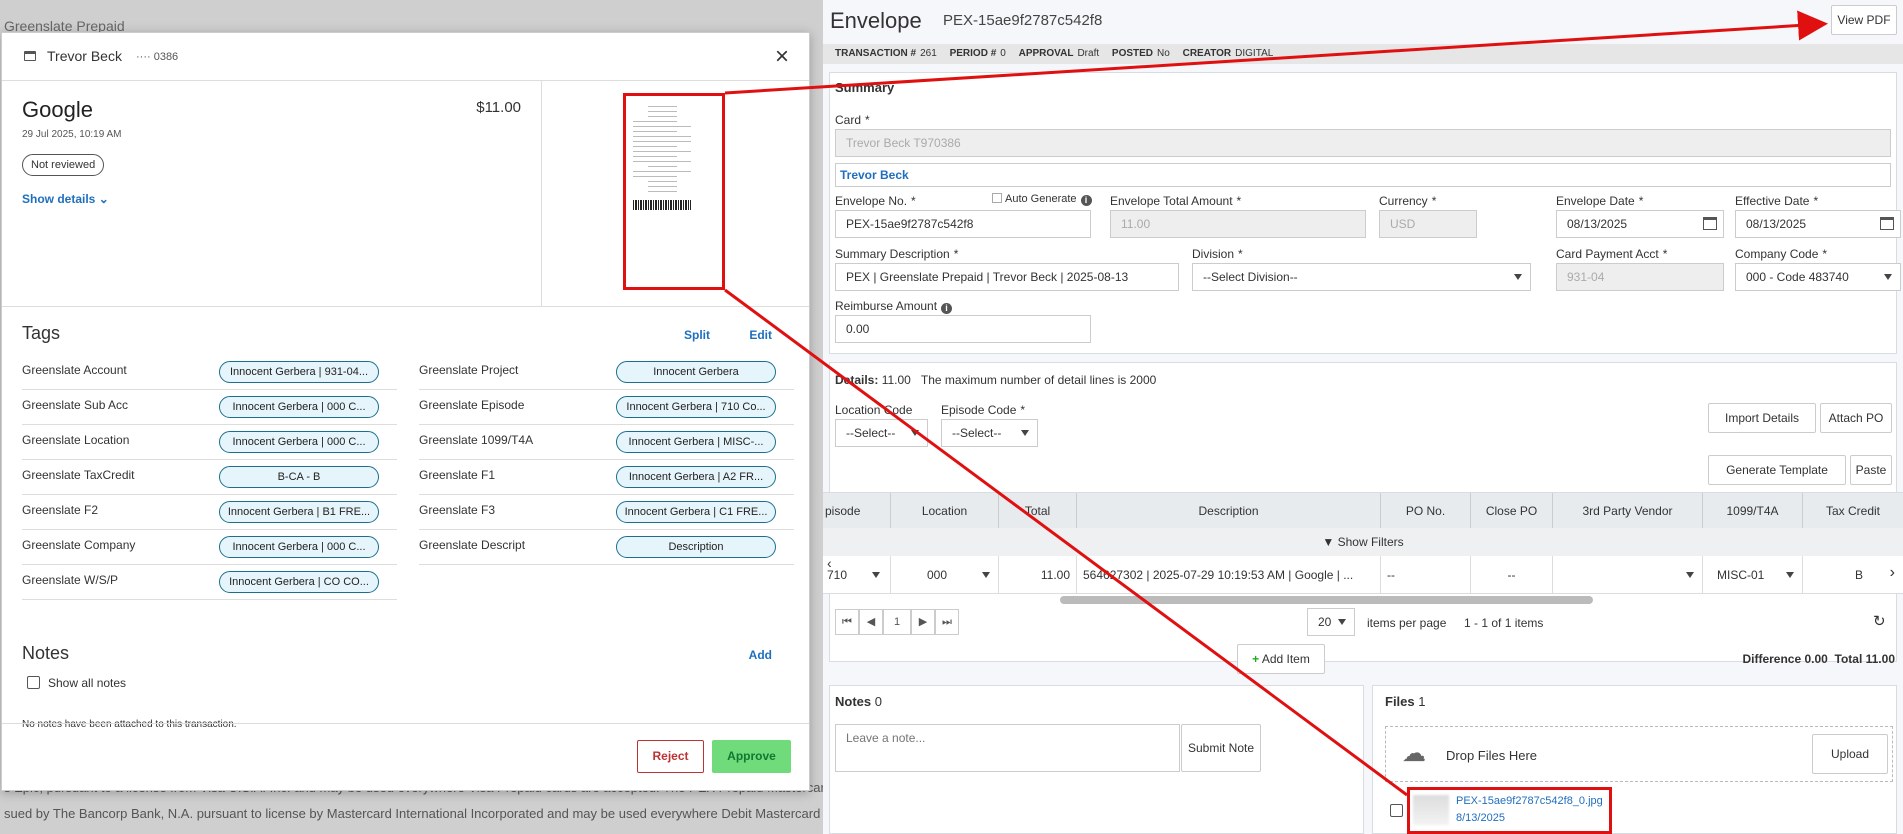 This screenshot has width=1903, height=834. I want to click on import-details-button: Import Details, so click(1762, 418).